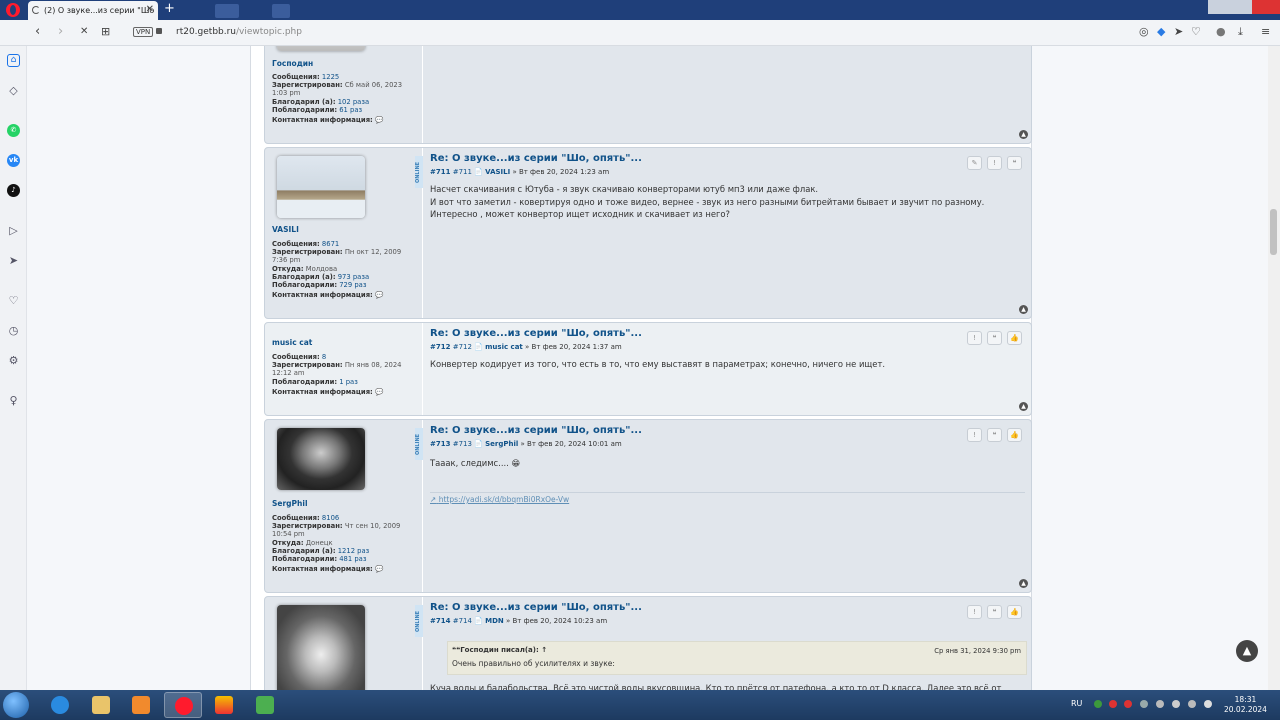 This screenshot has height=720, width=1280. Describe the element at coordinates (350, 110) in the screenshot. I see `was-thanked-link: 61 раз` at that location.